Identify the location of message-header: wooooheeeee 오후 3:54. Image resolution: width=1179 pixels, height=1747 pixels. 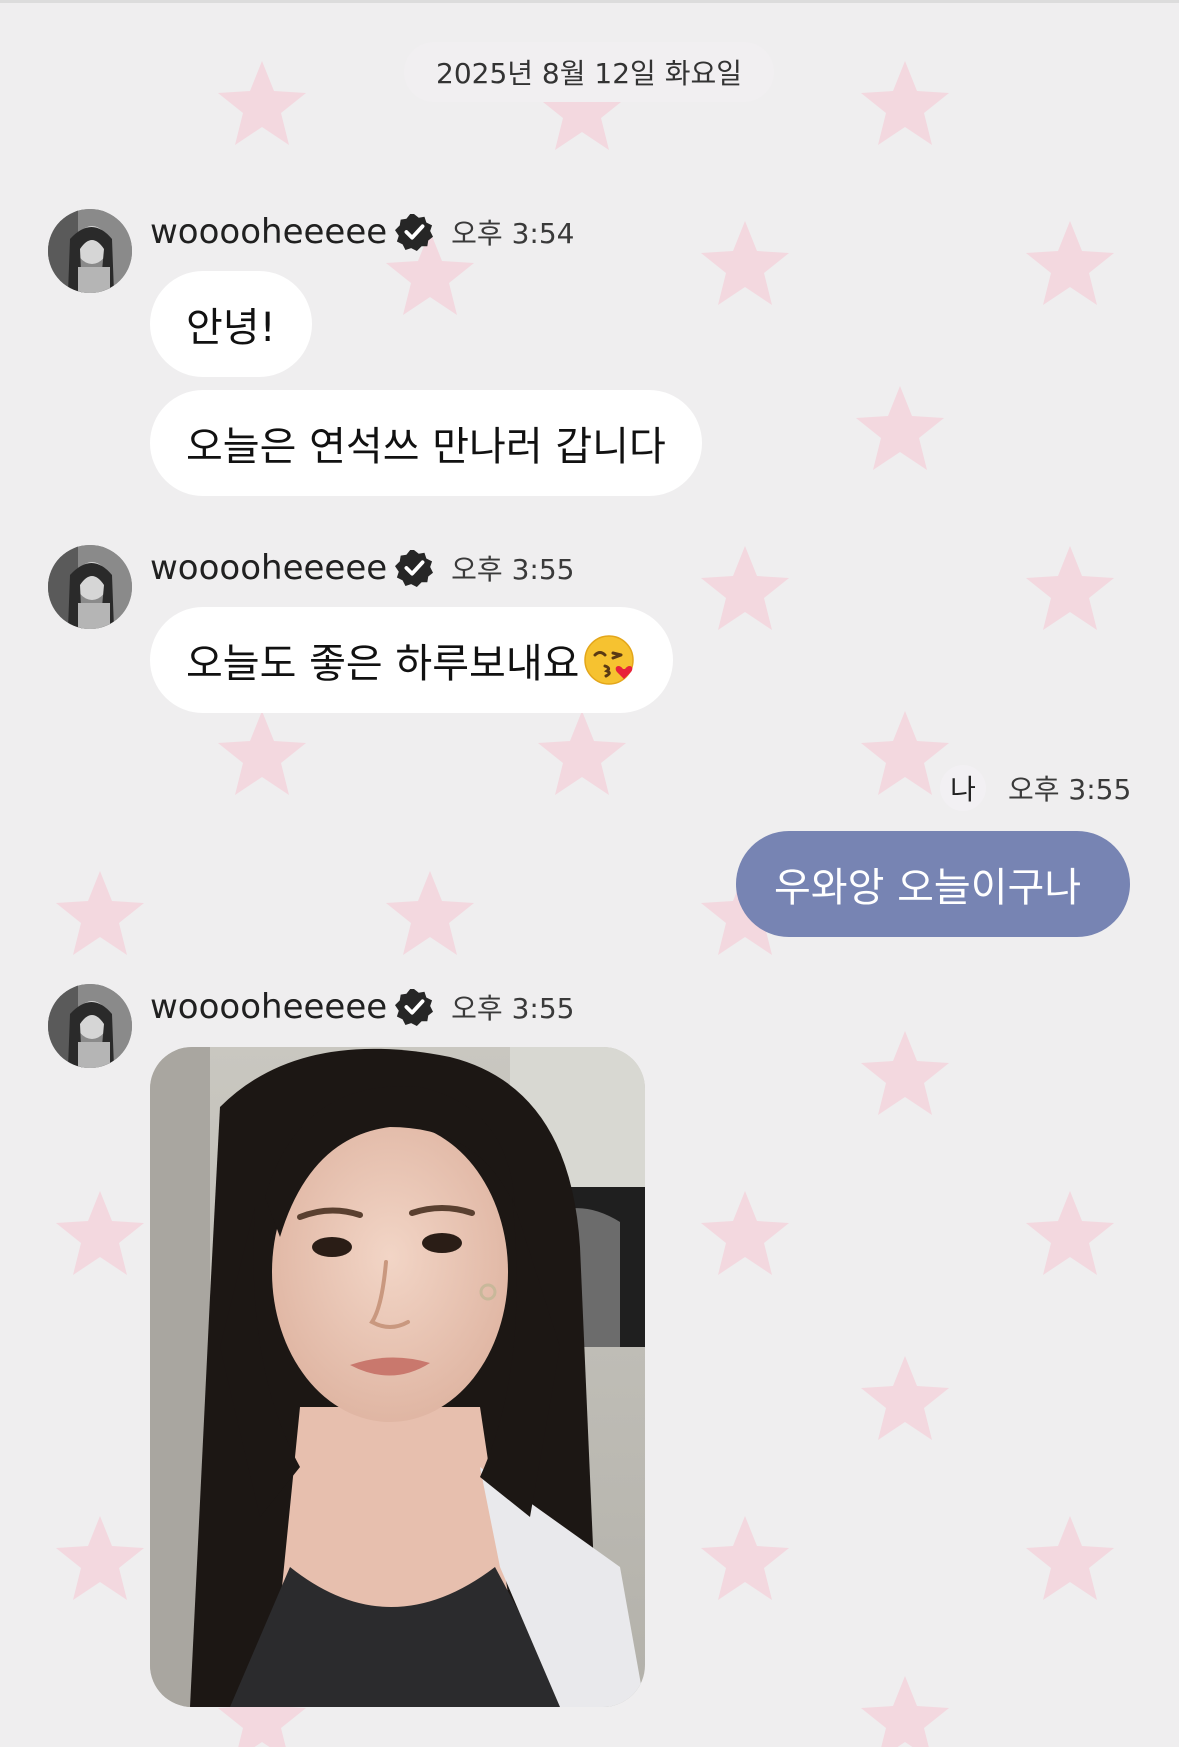
(362, 232).